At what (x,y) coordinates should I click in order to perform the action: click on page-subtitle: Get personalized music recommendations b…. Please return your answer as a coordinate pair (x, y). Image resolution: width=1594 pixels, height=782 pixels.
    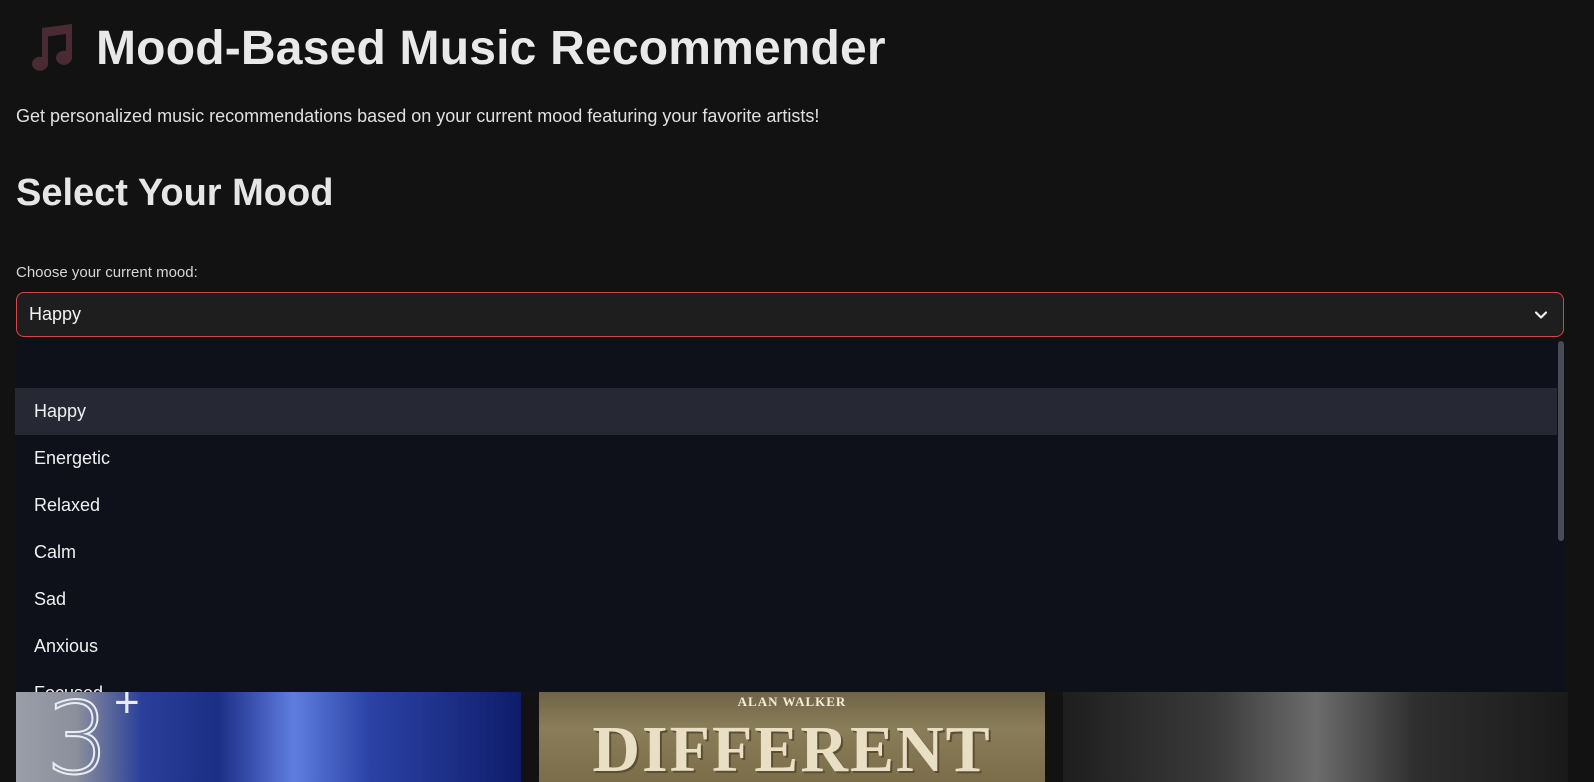
    Looking at the image, I should click on (418, 116).